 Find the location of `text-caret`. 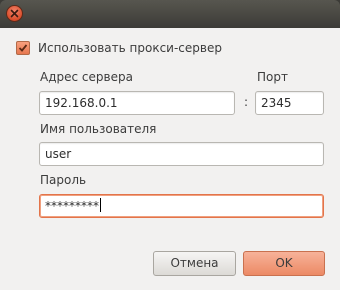

text-caret is located at coordinates (100, 205).